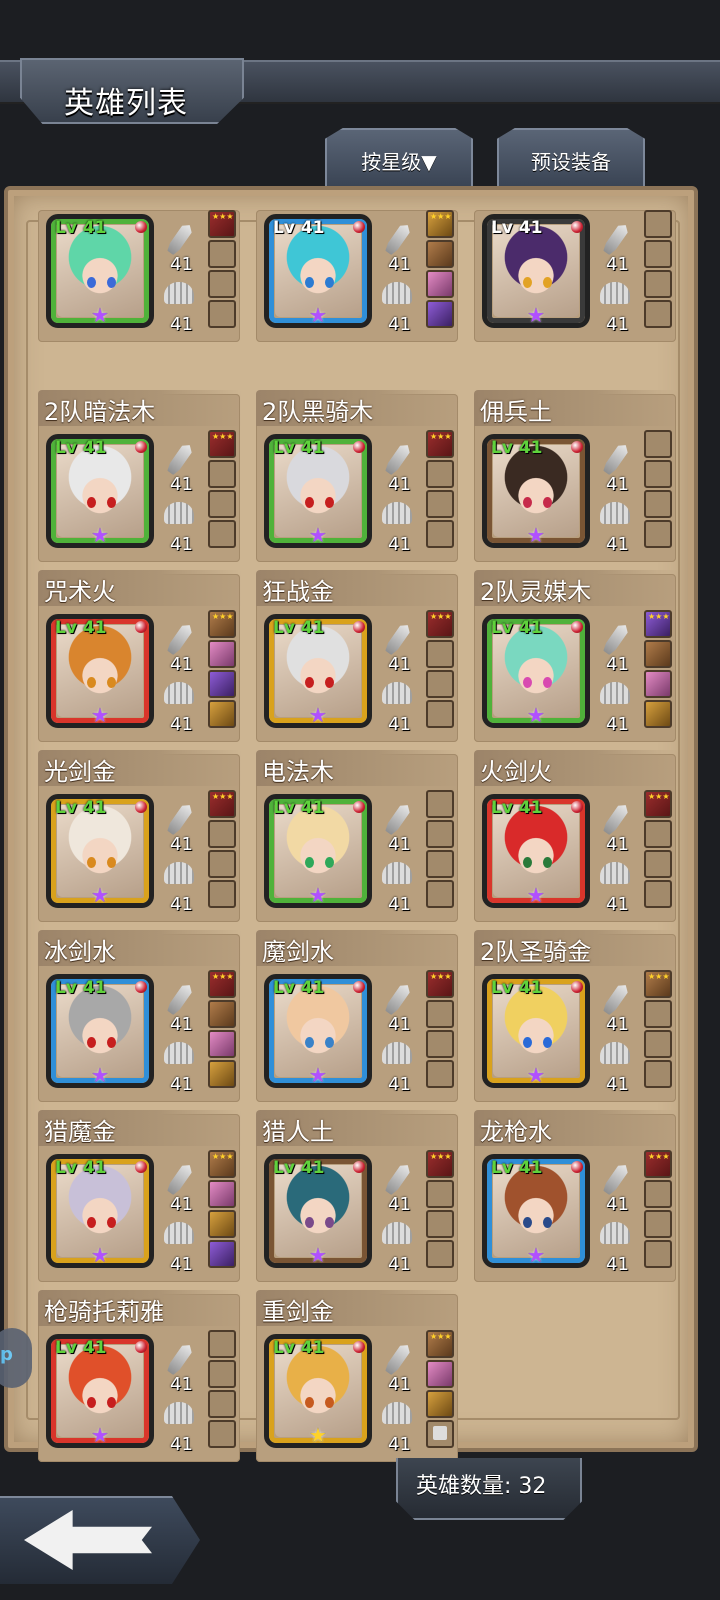  Describe the element at coordinates (16, 1358) in the screenshot. I see `floating-assist-bubble: p` at that location.